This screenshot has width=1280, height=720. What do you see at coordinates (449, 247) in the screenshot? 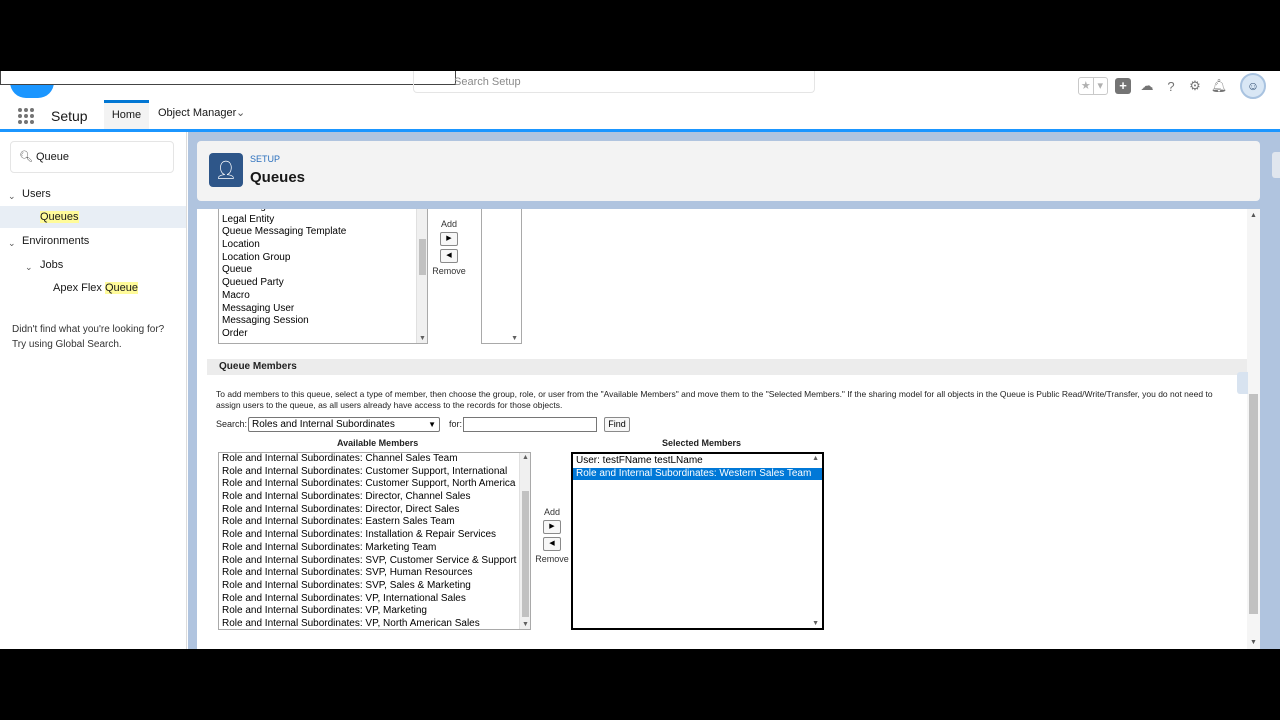
I see `objects-move-buttons: Add ▶ ◀ Remove` at bounding box center [449, 247].